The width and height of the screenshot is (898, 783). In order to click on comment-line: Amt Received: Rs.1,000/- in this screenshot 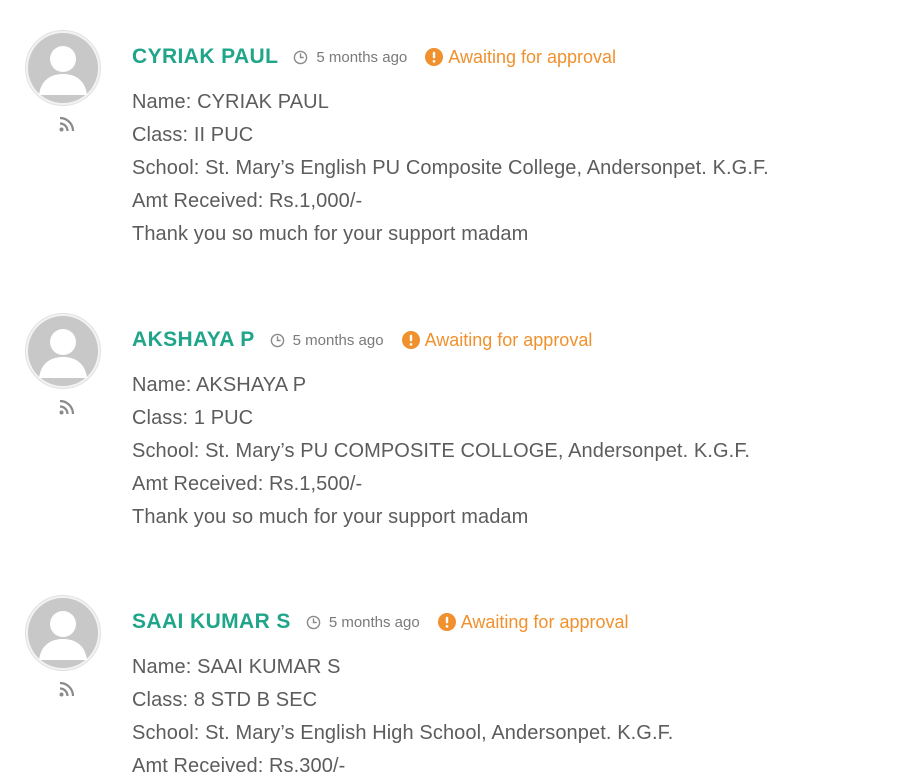, I will do `click(247, 201)`.